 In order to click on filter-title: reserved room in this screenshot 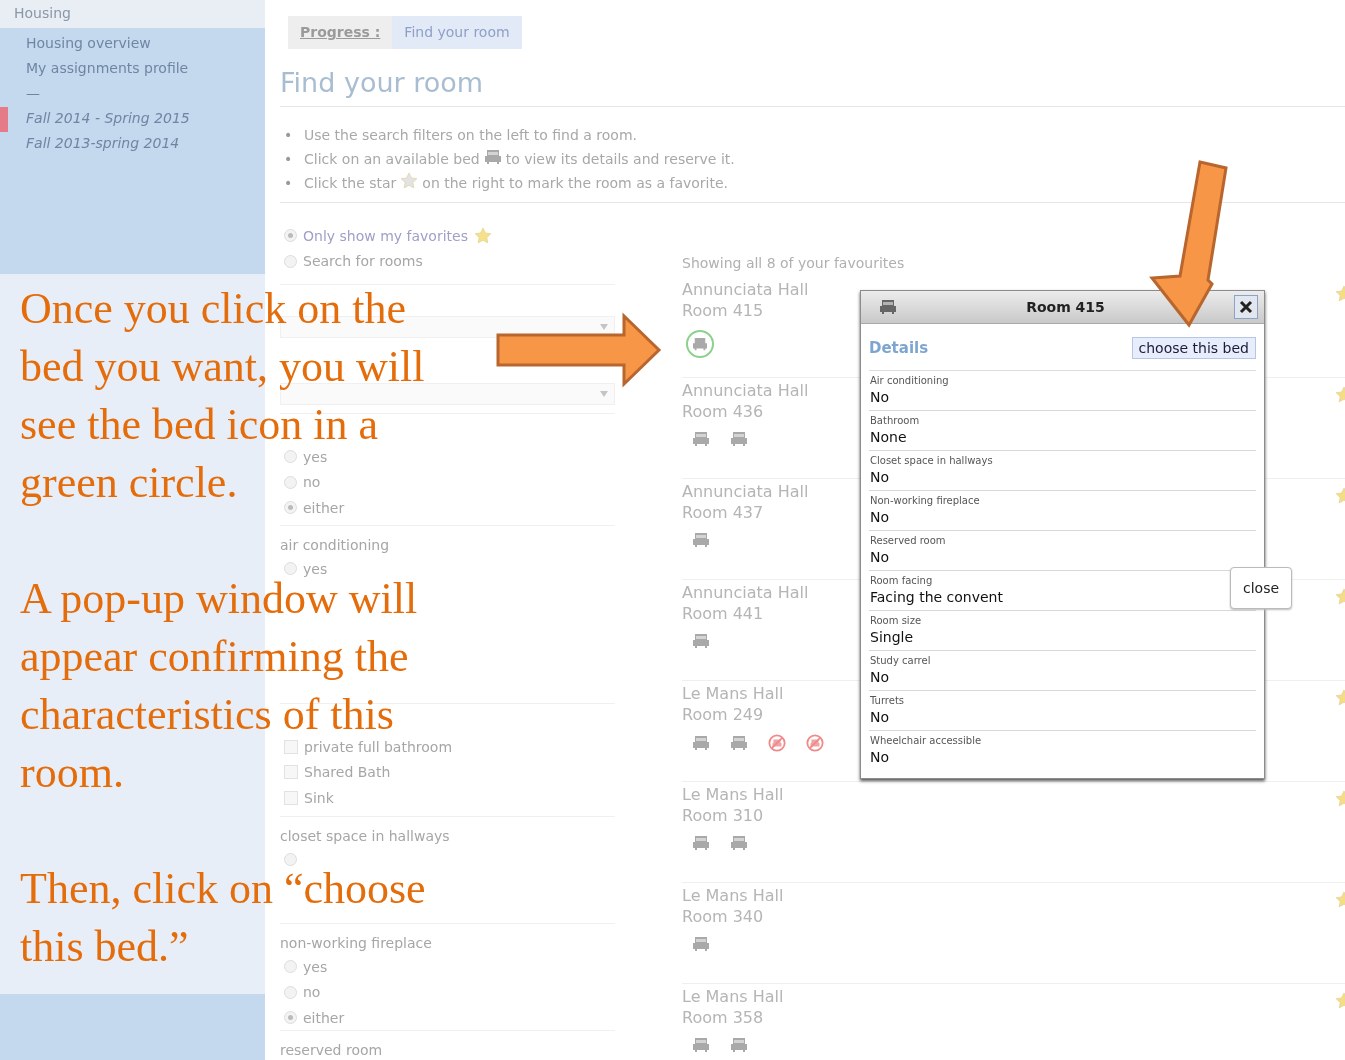, I will do `click(331, 1050)`.